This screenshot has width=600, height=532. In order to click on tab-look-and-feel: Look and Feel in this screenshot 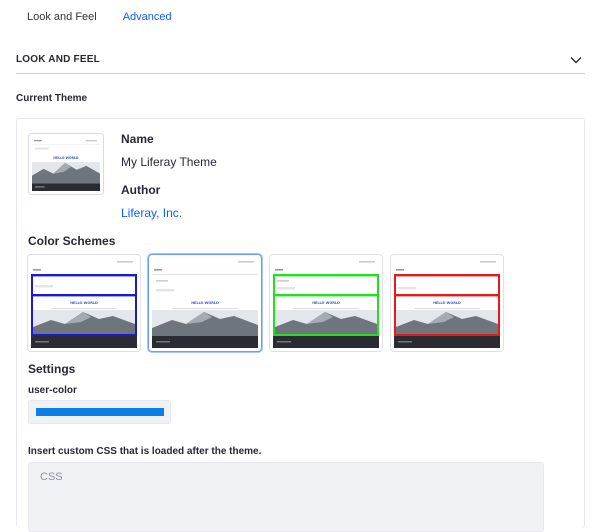, I will do `click(62, 18)`.